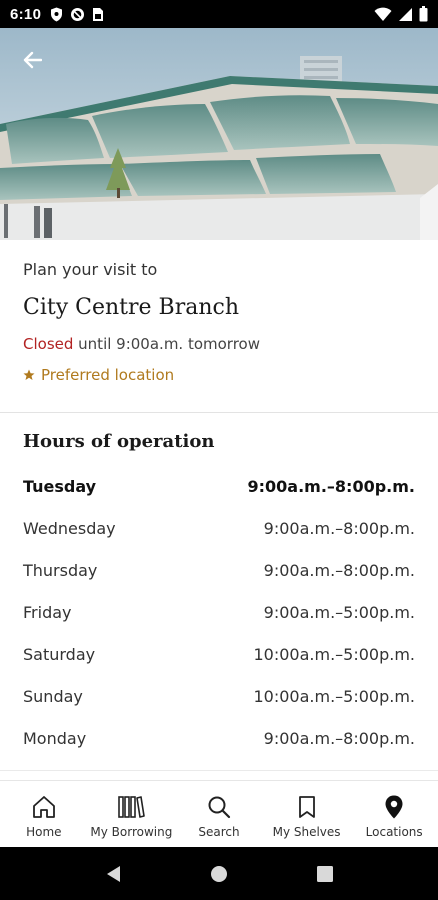 The image size is (438, 900). Describe the element at coordinates (90, 269) in the screenshot. I see `plan-visit-label: Plan your visit to` at that location.